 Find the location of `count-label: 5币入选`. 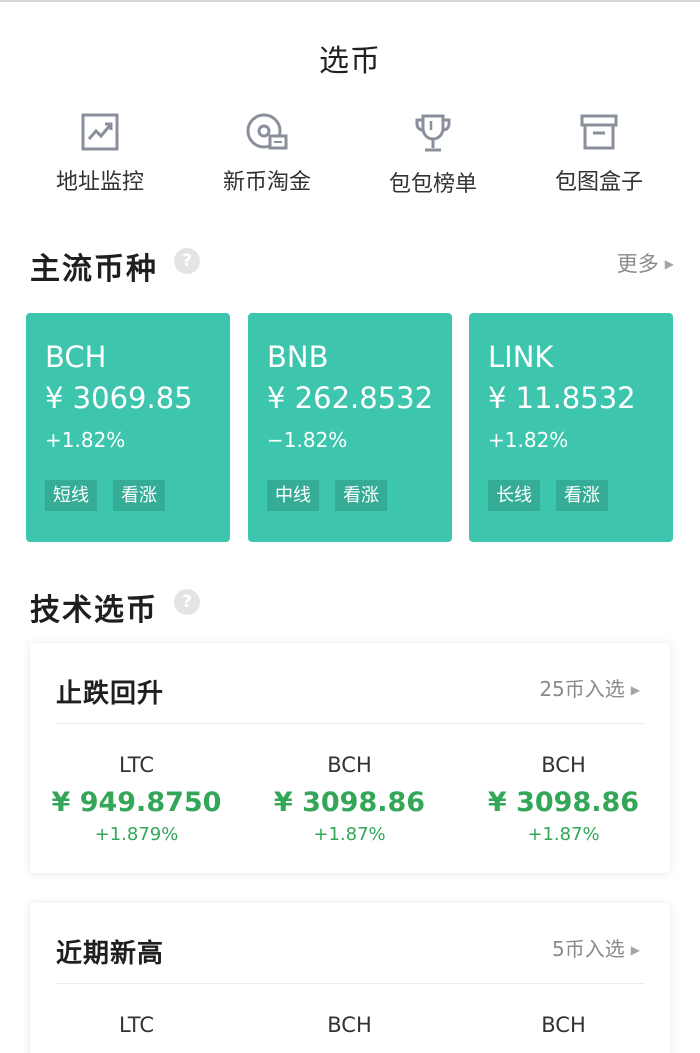

count-label: 5币入选 is located at coordinates (588, 949).